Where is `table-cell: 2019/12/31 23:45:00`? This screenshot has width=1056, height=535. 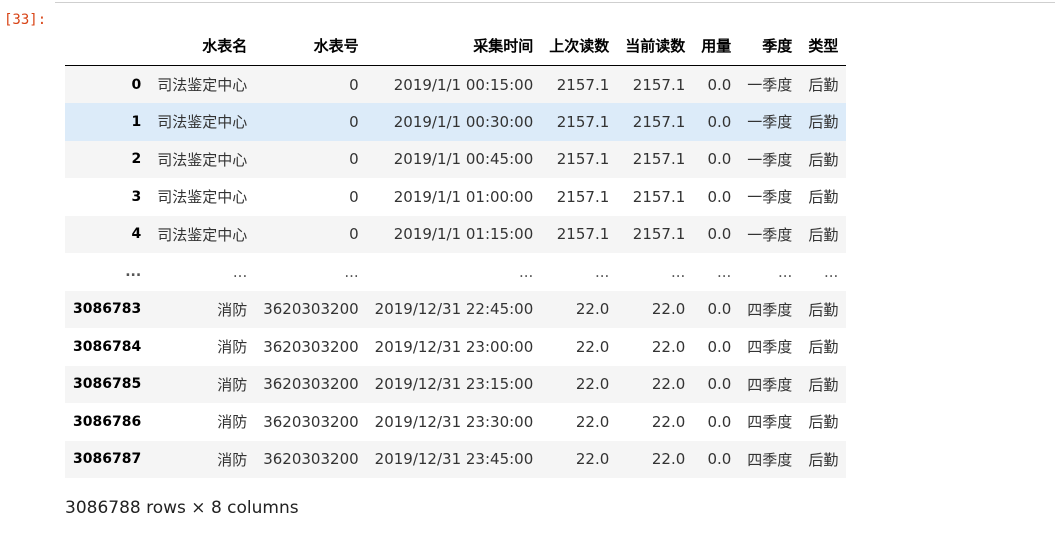 table-cell: 2019/12/31 23:45:00 is located at coordinates (454, 459).